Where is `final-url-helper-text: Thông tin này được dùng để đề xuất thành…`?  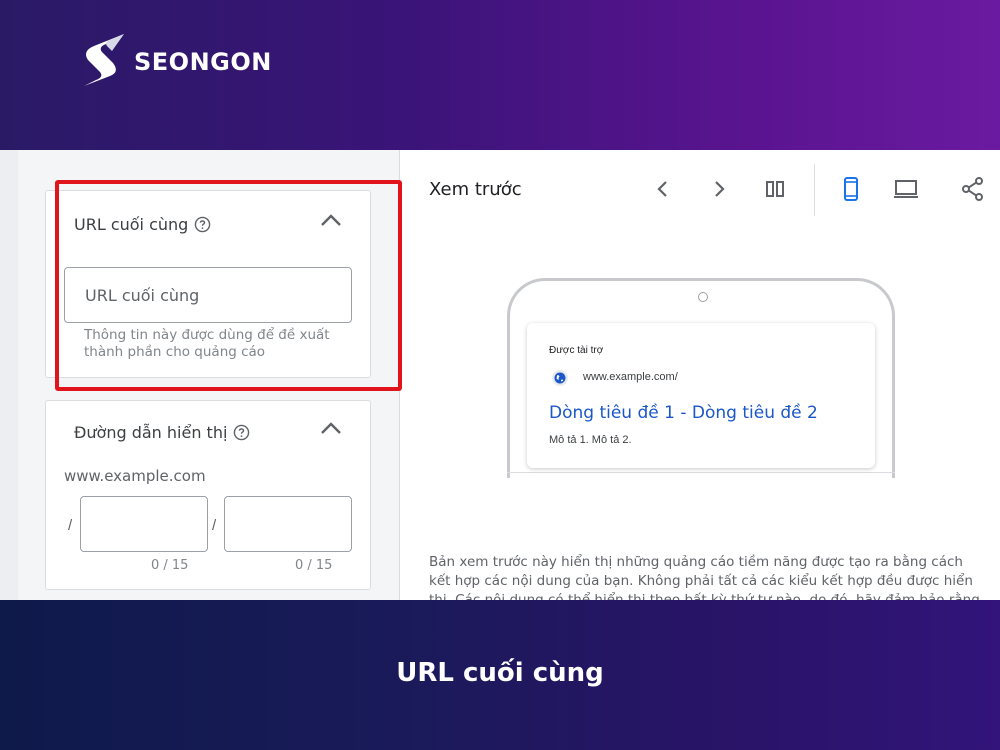
final-url-helper-text: Thông tin này được dùng để đề xuất thành… is located at coordinates (207, 343).